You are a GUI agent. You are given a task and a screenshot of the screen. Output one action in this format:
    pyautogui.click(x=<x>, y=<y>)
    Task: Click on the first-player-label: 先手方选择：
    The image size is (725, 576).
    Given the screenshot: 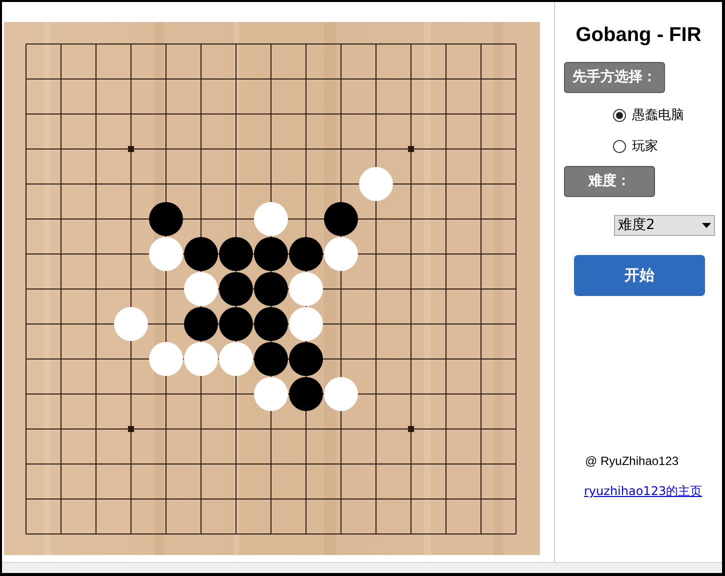 What is the action you would take?
    pyautogui.click(x=614, y=77)
    